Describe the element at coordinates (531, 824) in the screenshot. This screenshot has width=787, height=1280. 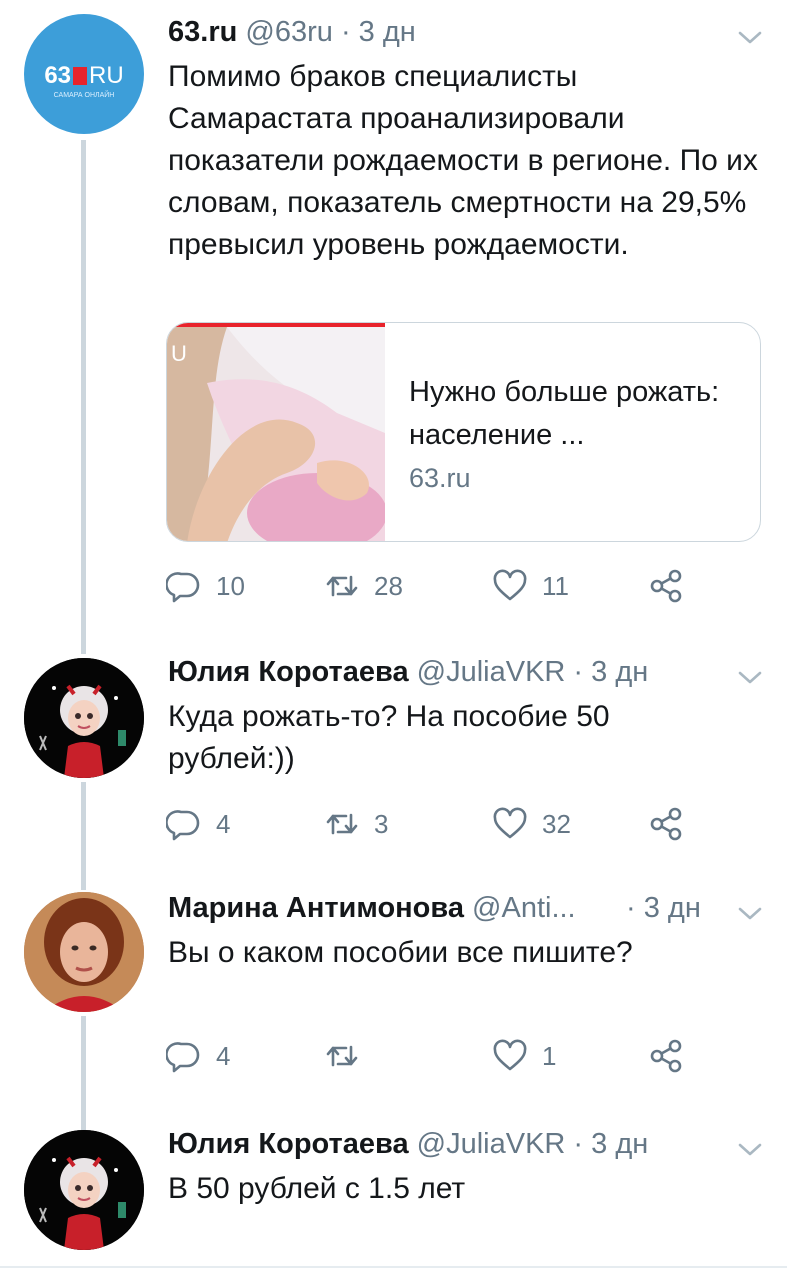
I see `like-button: 32` at that location.